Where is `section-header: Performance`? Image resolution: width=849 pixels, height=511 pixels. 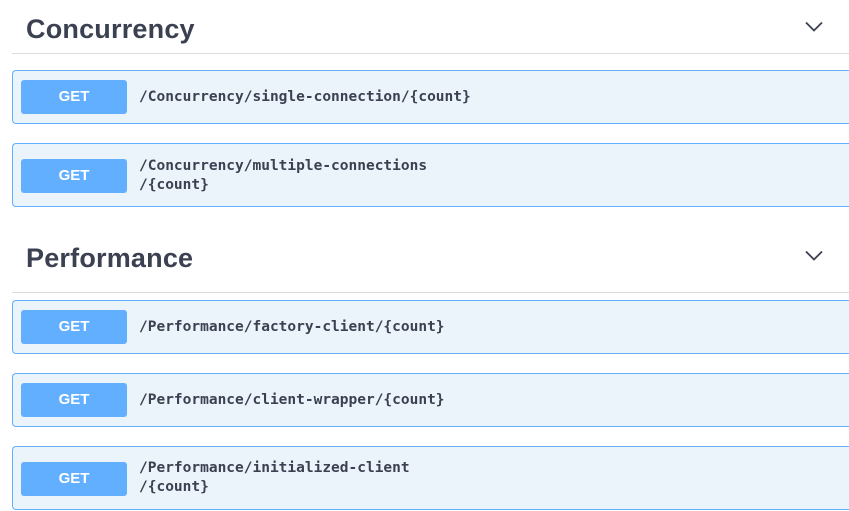 section-header: Performance is located at coordinates (430, 264).